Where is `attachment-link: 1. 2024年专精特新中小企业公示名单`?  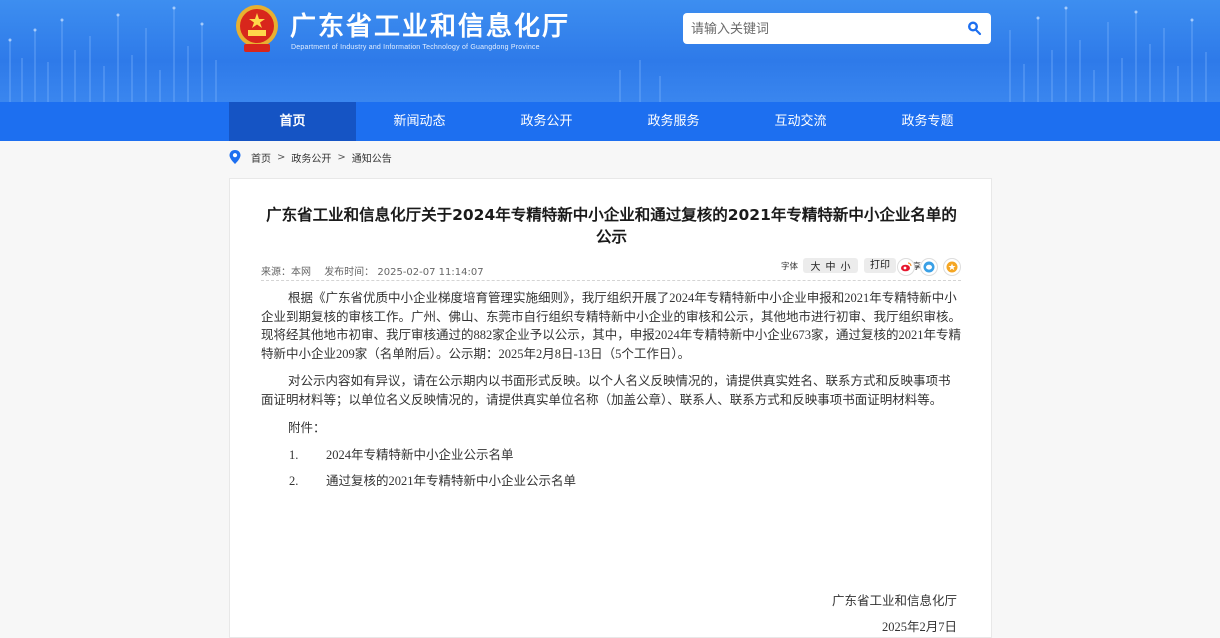 attachment-link: 1. 2024年专精特新中小企业公示名单 is located at coordinates (611, 455).